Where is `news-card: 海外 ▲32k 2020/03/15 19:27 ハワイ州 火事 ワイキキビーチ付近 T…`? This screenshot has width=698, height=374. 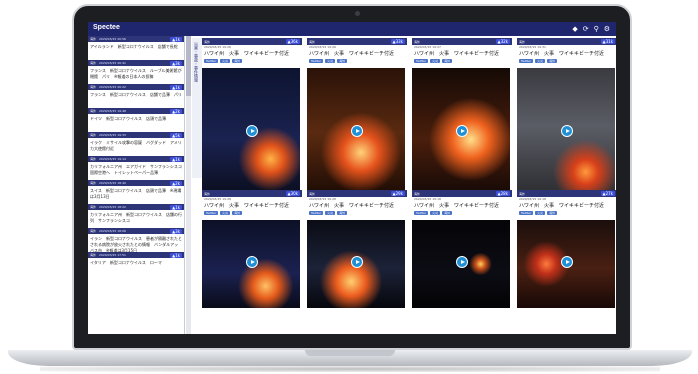
news-card: 海外 ▲32k 2020/03/15 19:27 ハワイ州 火事 ワイキキビーチ付近 T… is located at coordinates (462, 126).